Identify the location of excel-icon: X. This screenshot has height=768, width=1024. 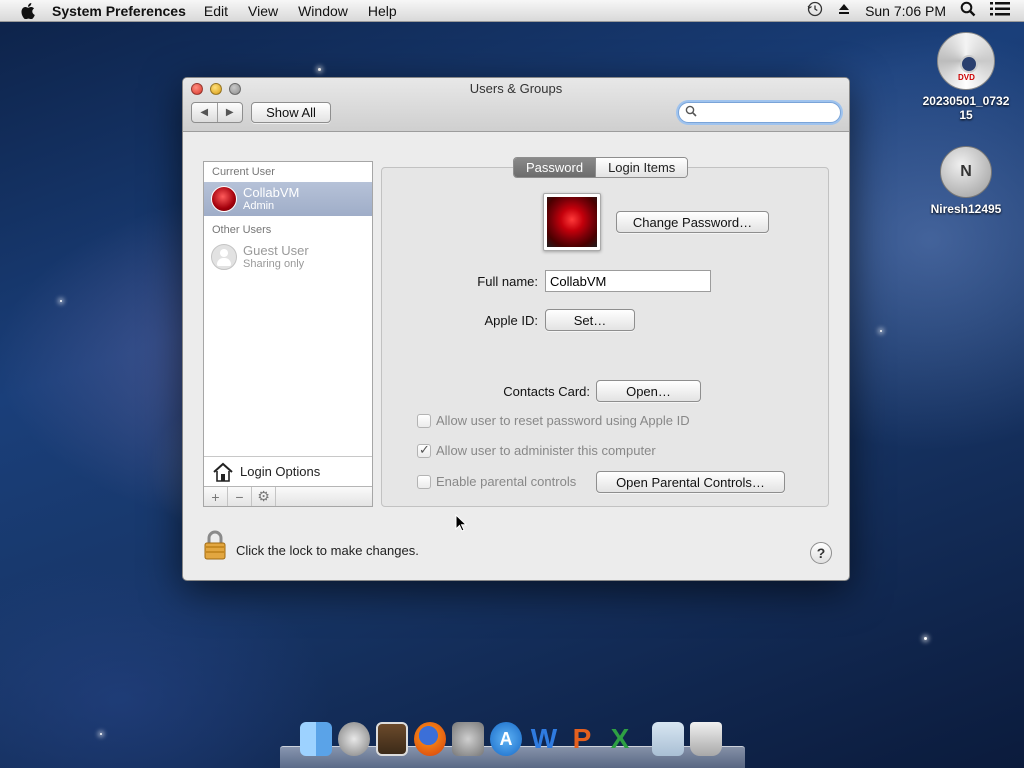
(620, 739).